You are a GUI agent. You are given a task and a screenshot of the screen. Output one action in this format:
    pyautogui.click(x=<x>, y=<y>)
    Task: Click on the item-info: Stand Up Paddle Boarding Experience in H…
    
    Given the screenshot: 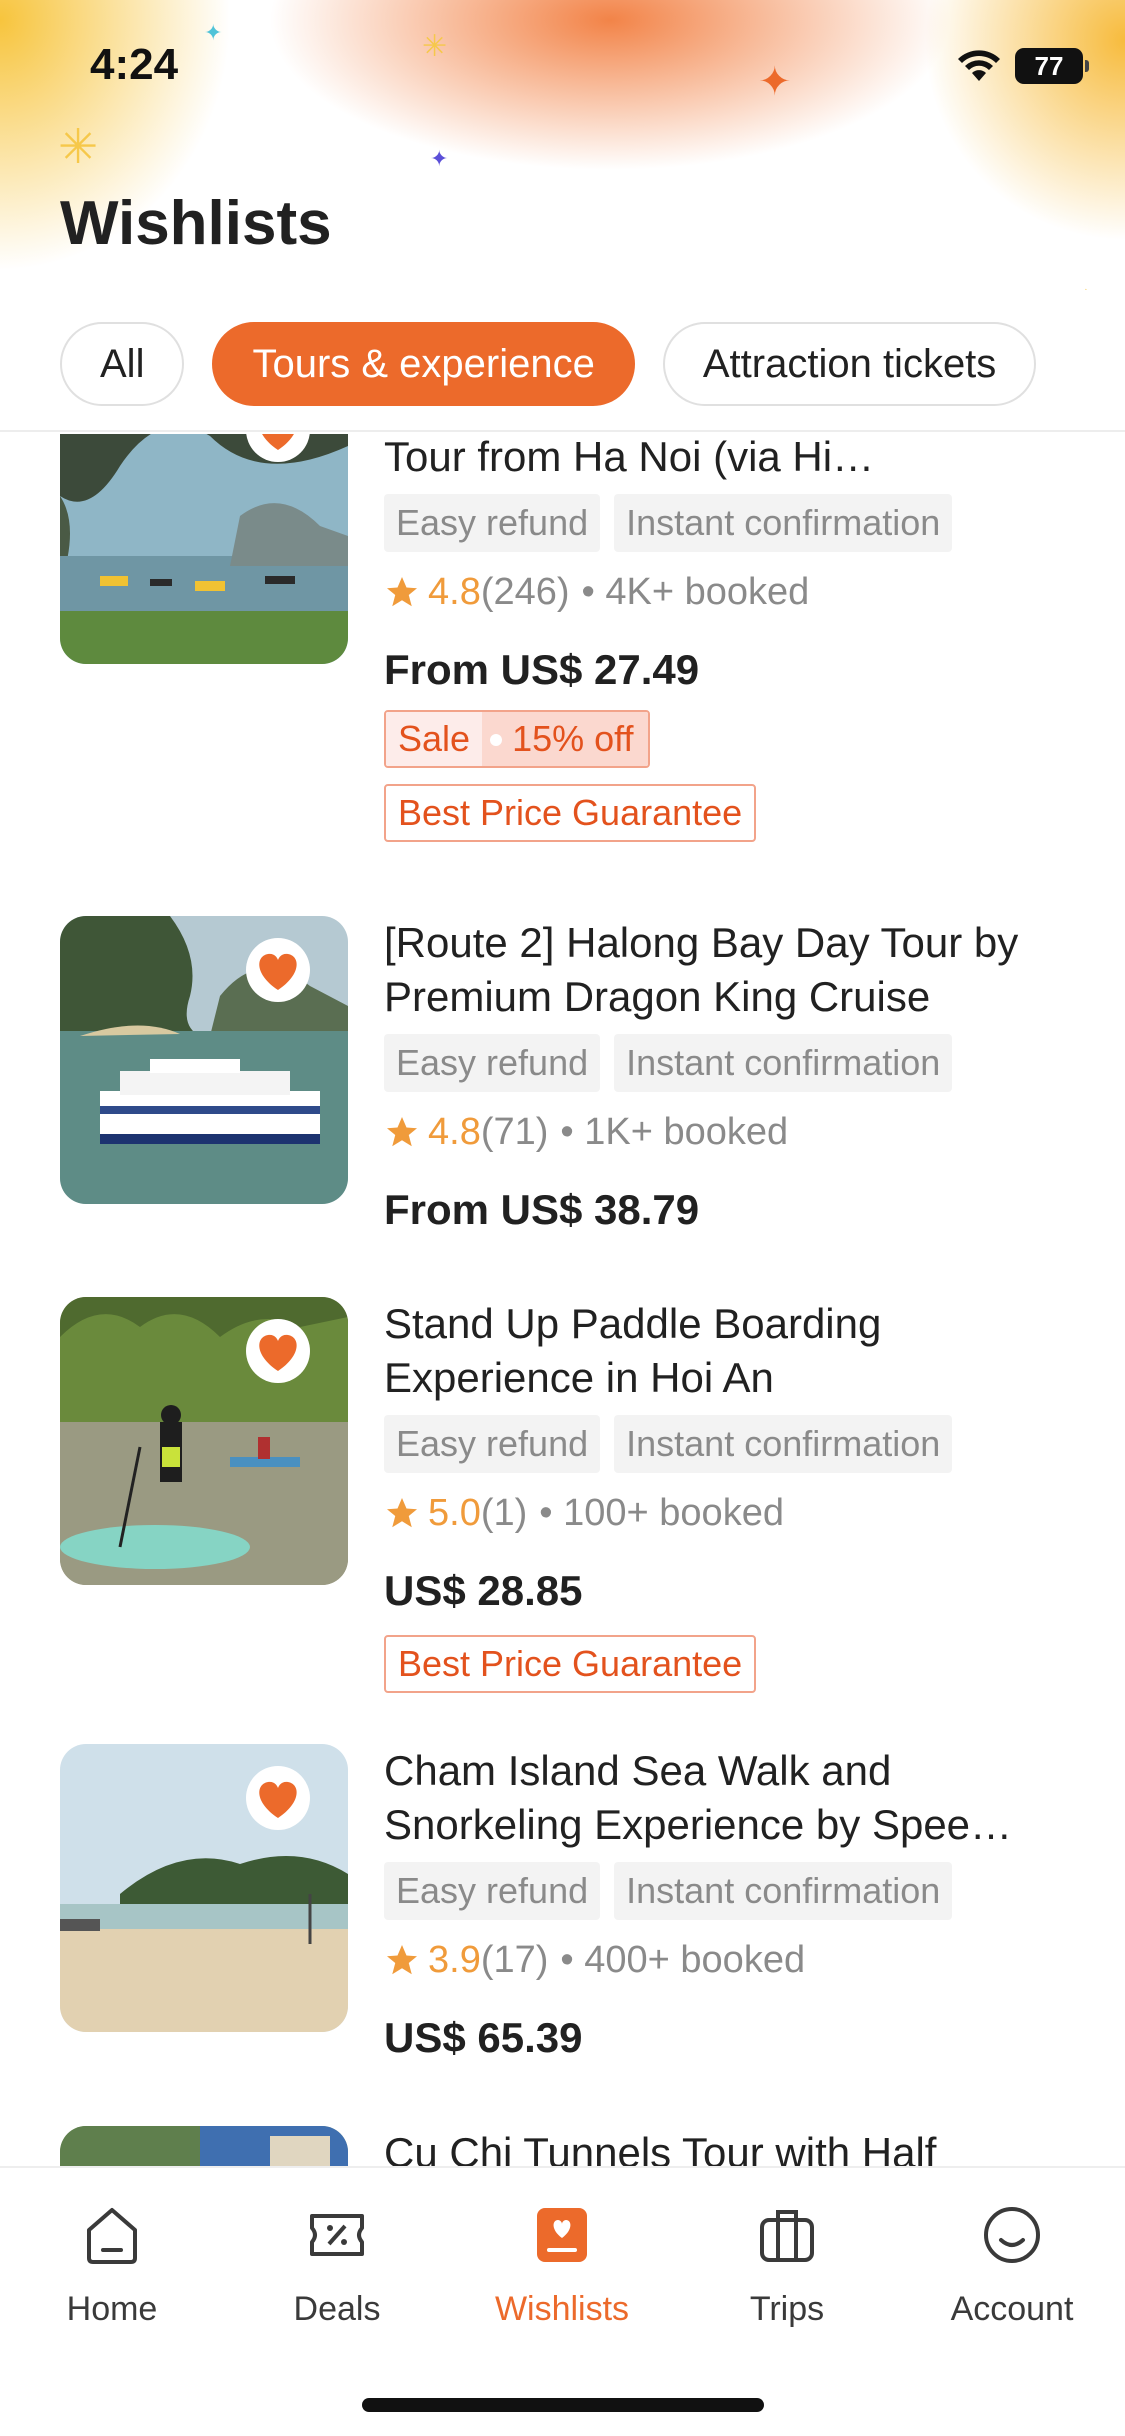 What is the action you would take?
    pyautogui.click(x=729, y=1495)
    